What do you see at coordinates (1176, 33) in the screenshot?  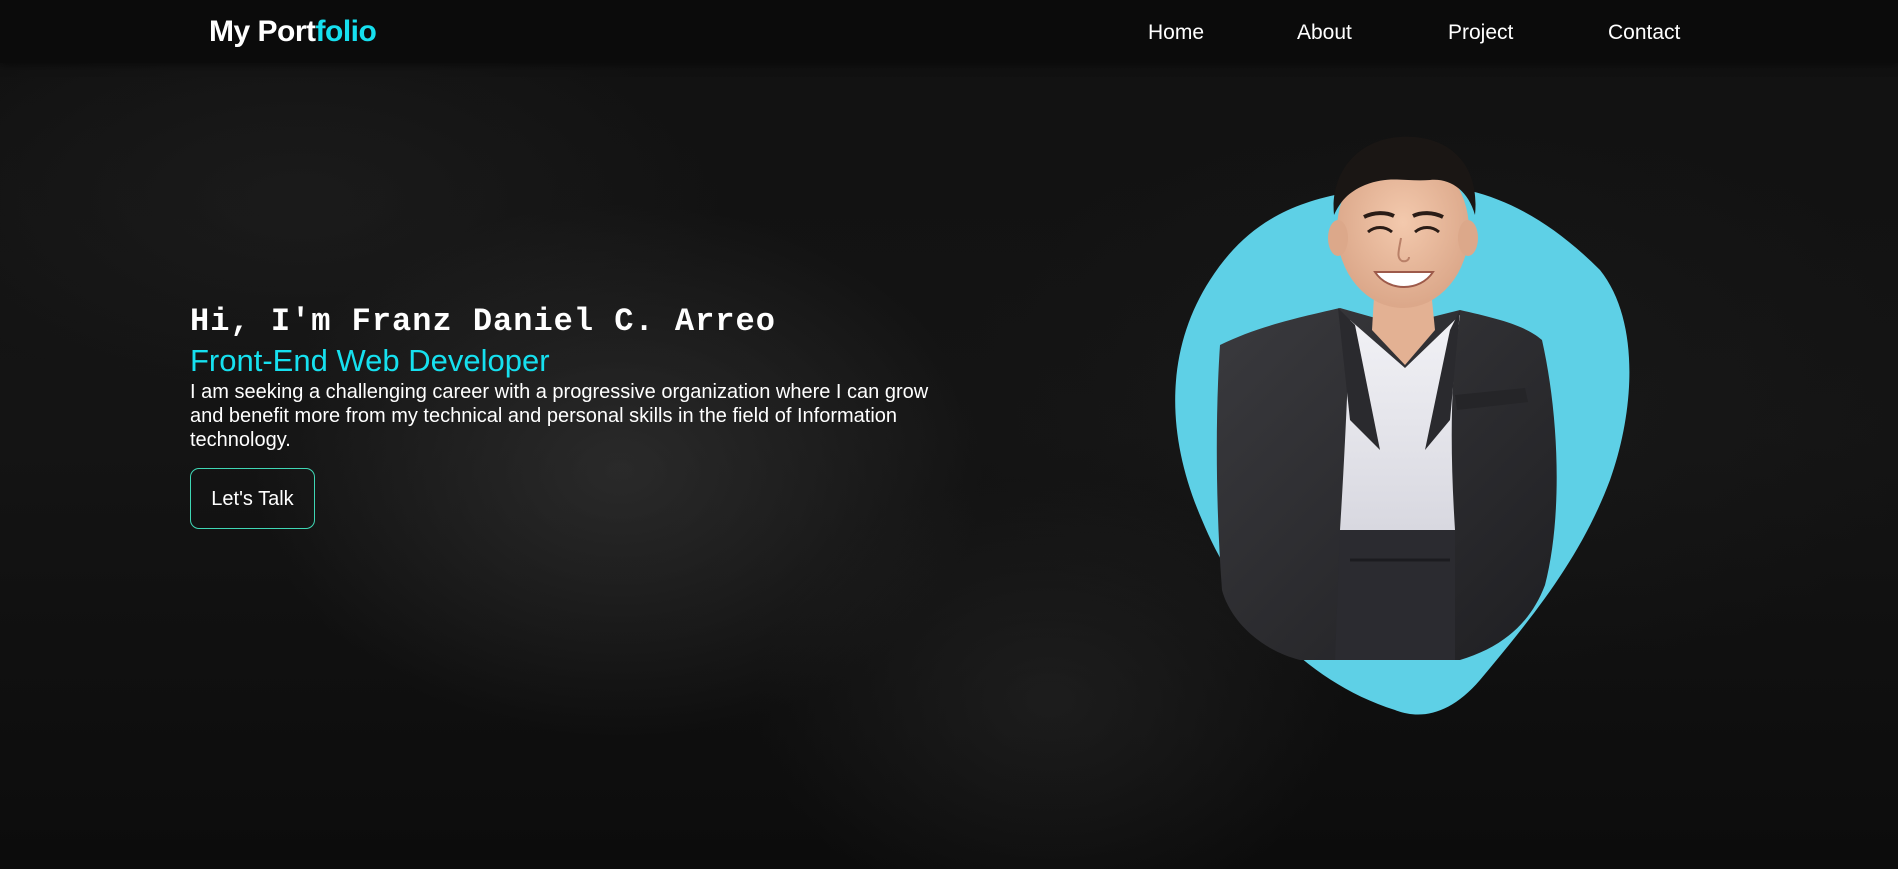 I see `nav-link-home: Home` at bounding box center [1176, 33].